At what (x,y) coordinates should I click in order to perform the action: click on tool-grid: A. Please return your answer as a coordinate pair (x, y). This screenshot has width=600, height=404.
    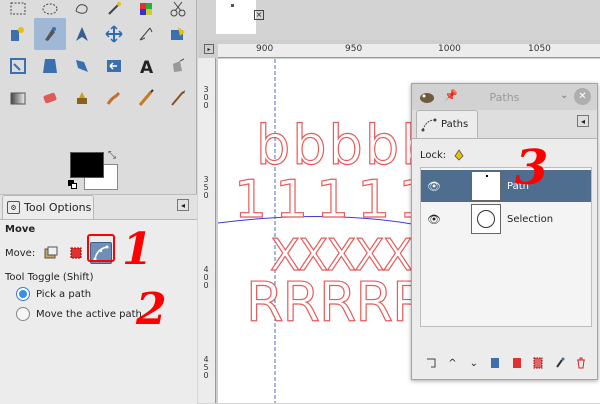
    Looking at the image, I should click on (98, 57).